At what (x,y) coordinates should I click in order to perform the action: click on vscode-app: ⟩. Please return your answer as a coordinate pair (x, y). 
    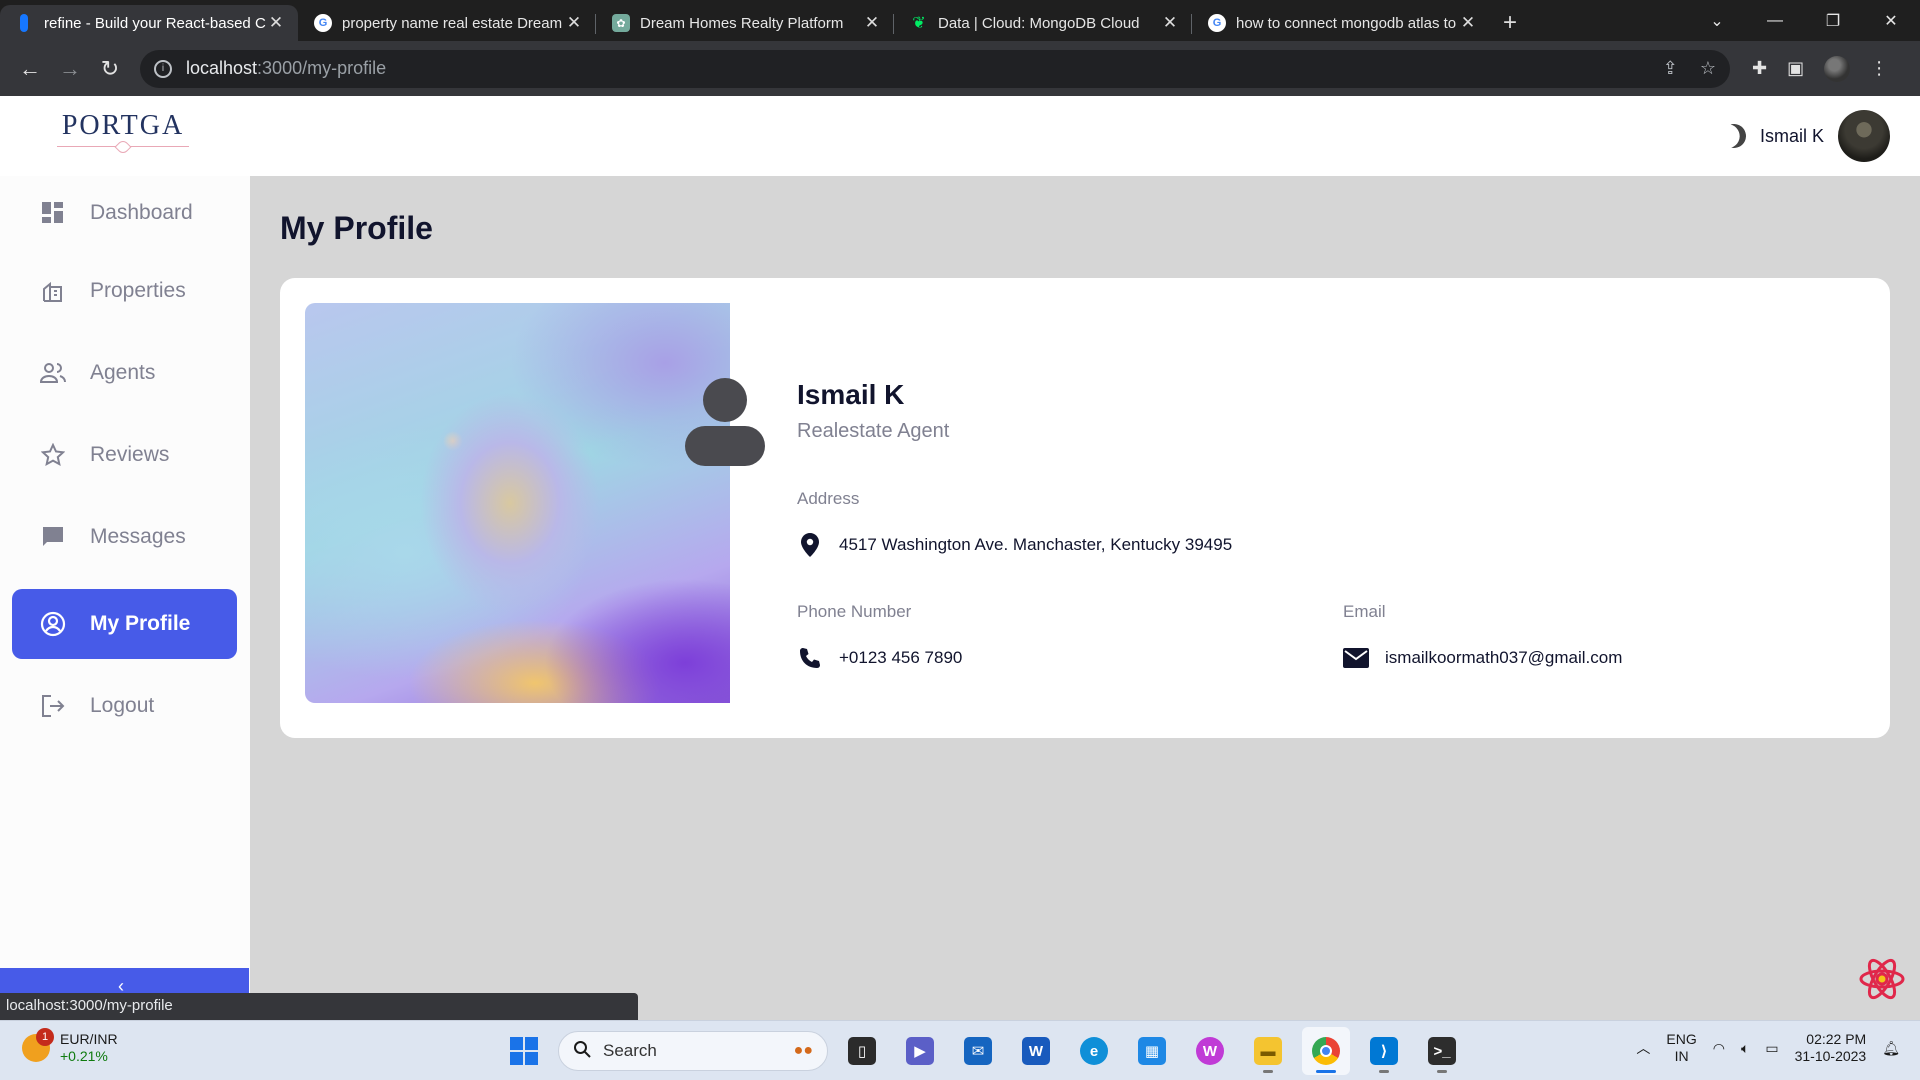
    Looking at the image, I should click on (1384, 1051).